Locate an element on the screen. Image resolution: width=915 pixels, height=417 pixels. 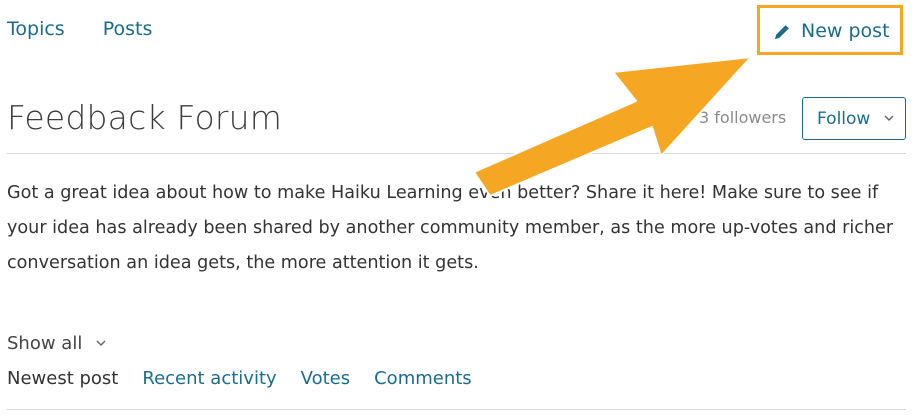
follow-button: Follow is located at coordinates (854, 118).